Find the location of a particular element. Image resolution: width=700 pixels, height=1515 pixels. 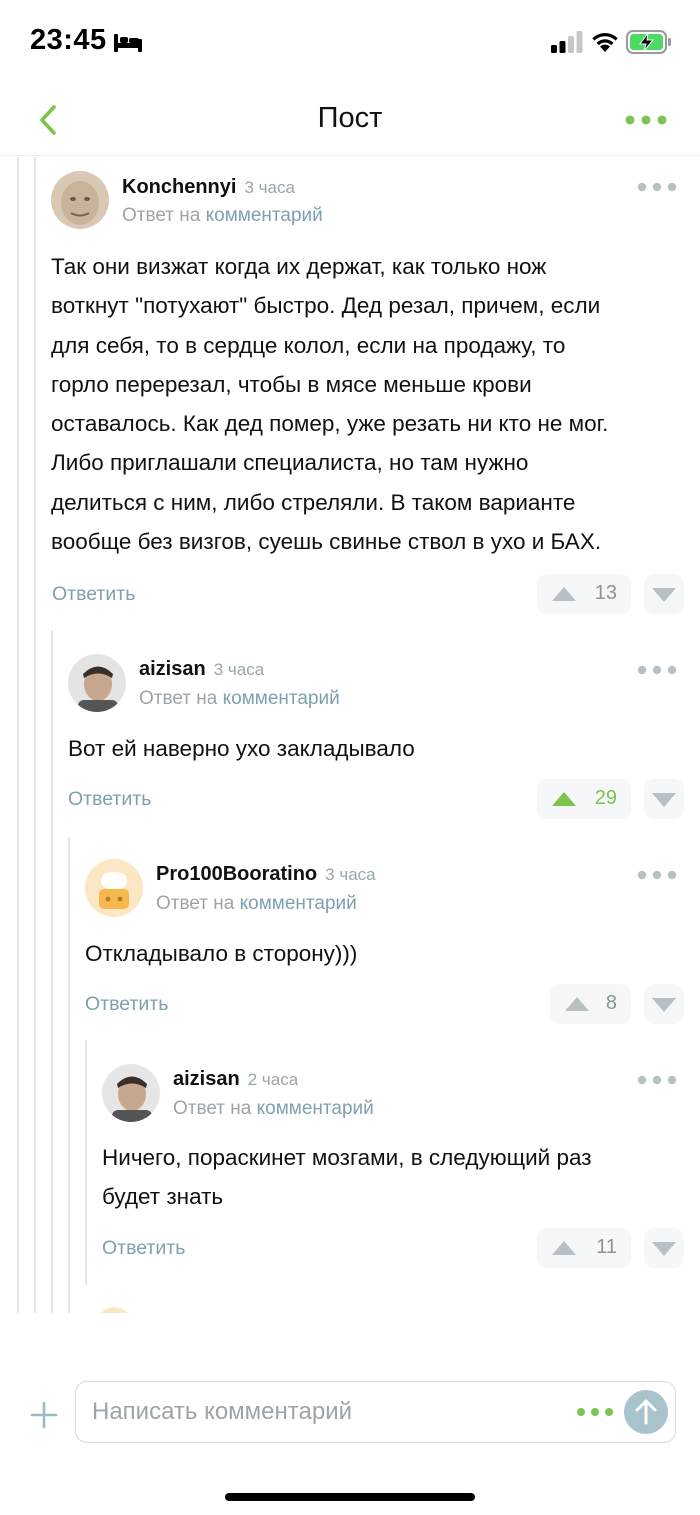

nav-bar: Пост is located at coordinates (350, 120).